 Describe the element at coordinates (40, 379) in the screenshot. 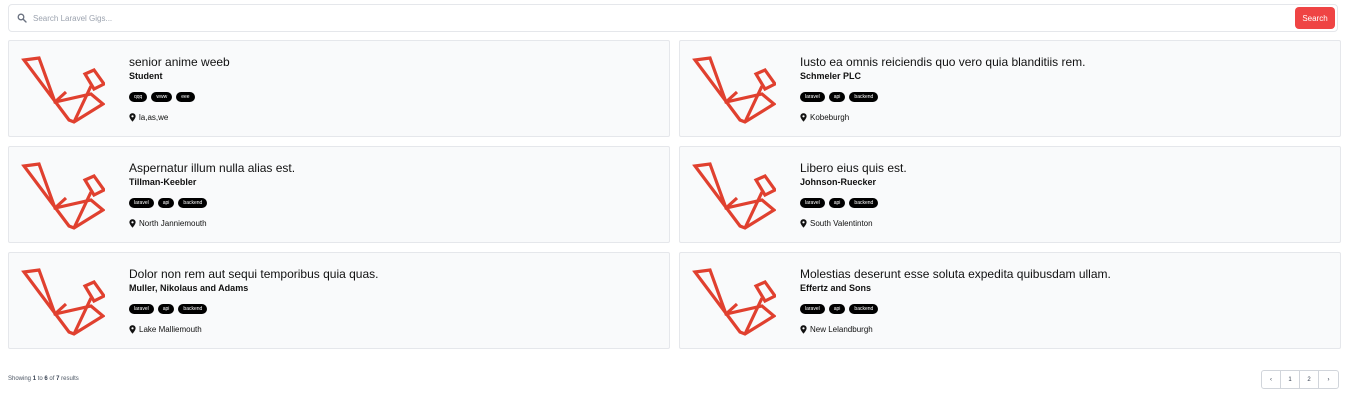

I see `results-to-label: to` at that location.